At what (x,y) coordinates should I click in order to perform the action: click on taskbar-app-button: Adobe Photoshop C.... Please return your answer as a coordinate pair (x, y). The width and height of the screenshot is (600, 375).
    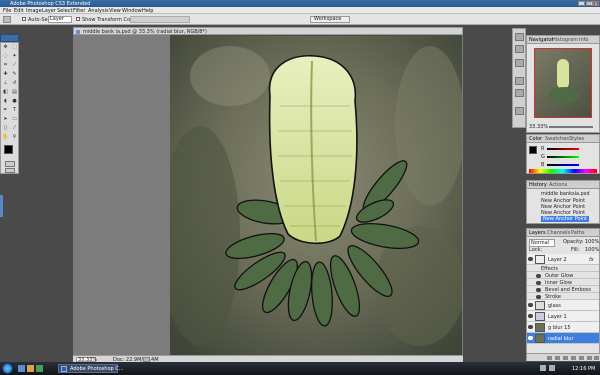
    Looking at the image, I should click on (91, 368).